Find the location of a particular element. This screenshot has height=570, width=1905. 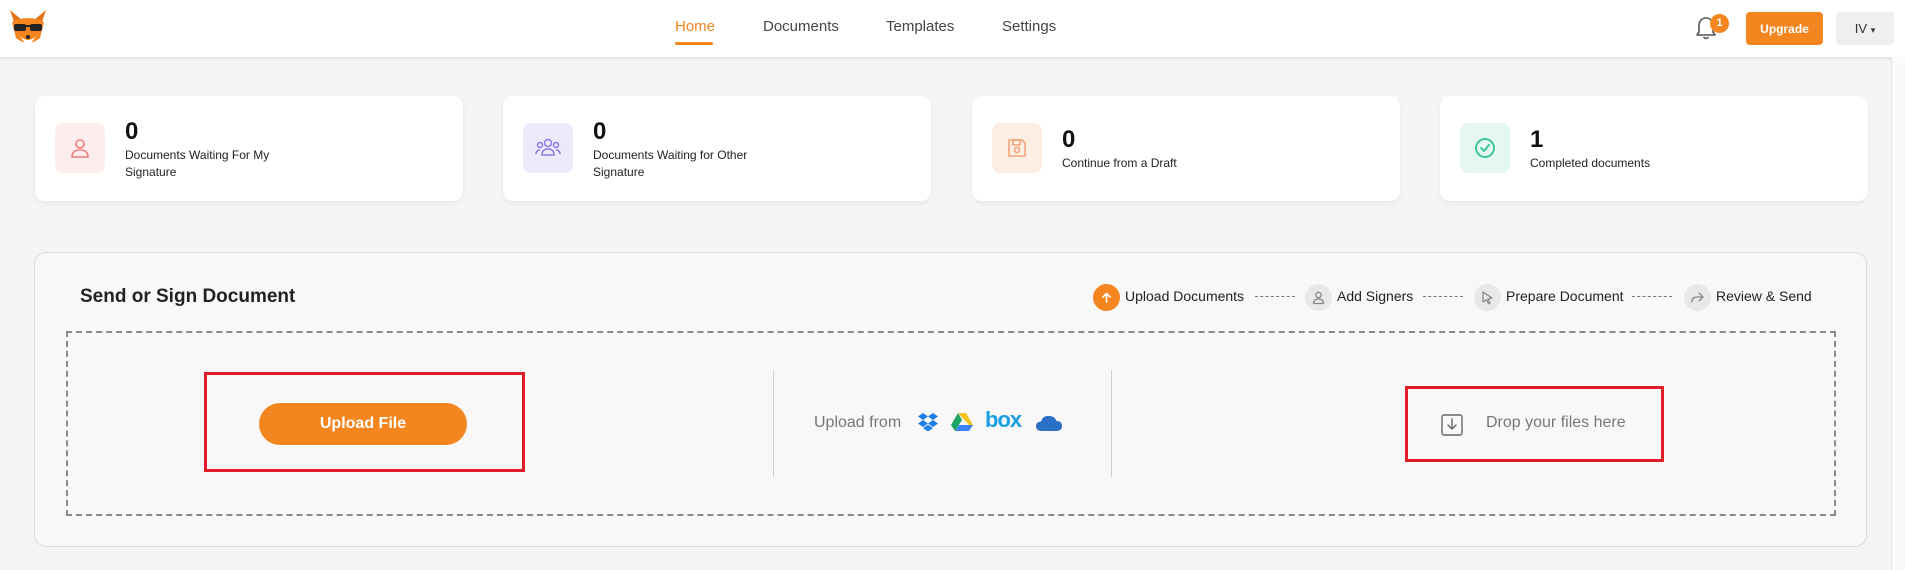

box-label: box is located at coordinates (1003, 419).